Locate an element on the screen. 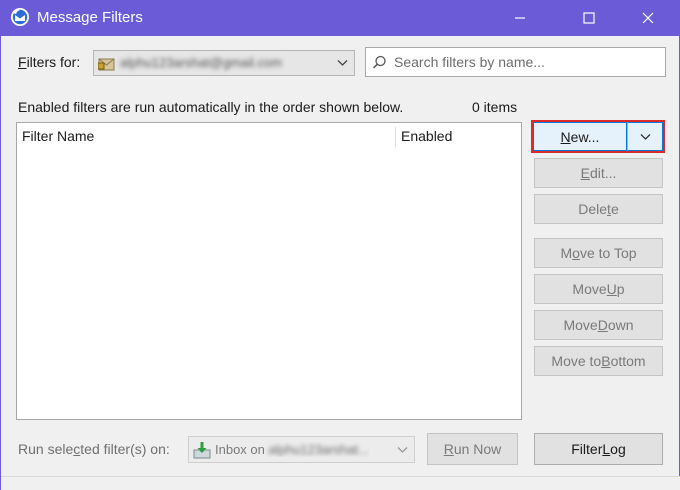 The height and width of the screenshot is (490, 680). new-dropdown-button is located at coordinates (645, 136).